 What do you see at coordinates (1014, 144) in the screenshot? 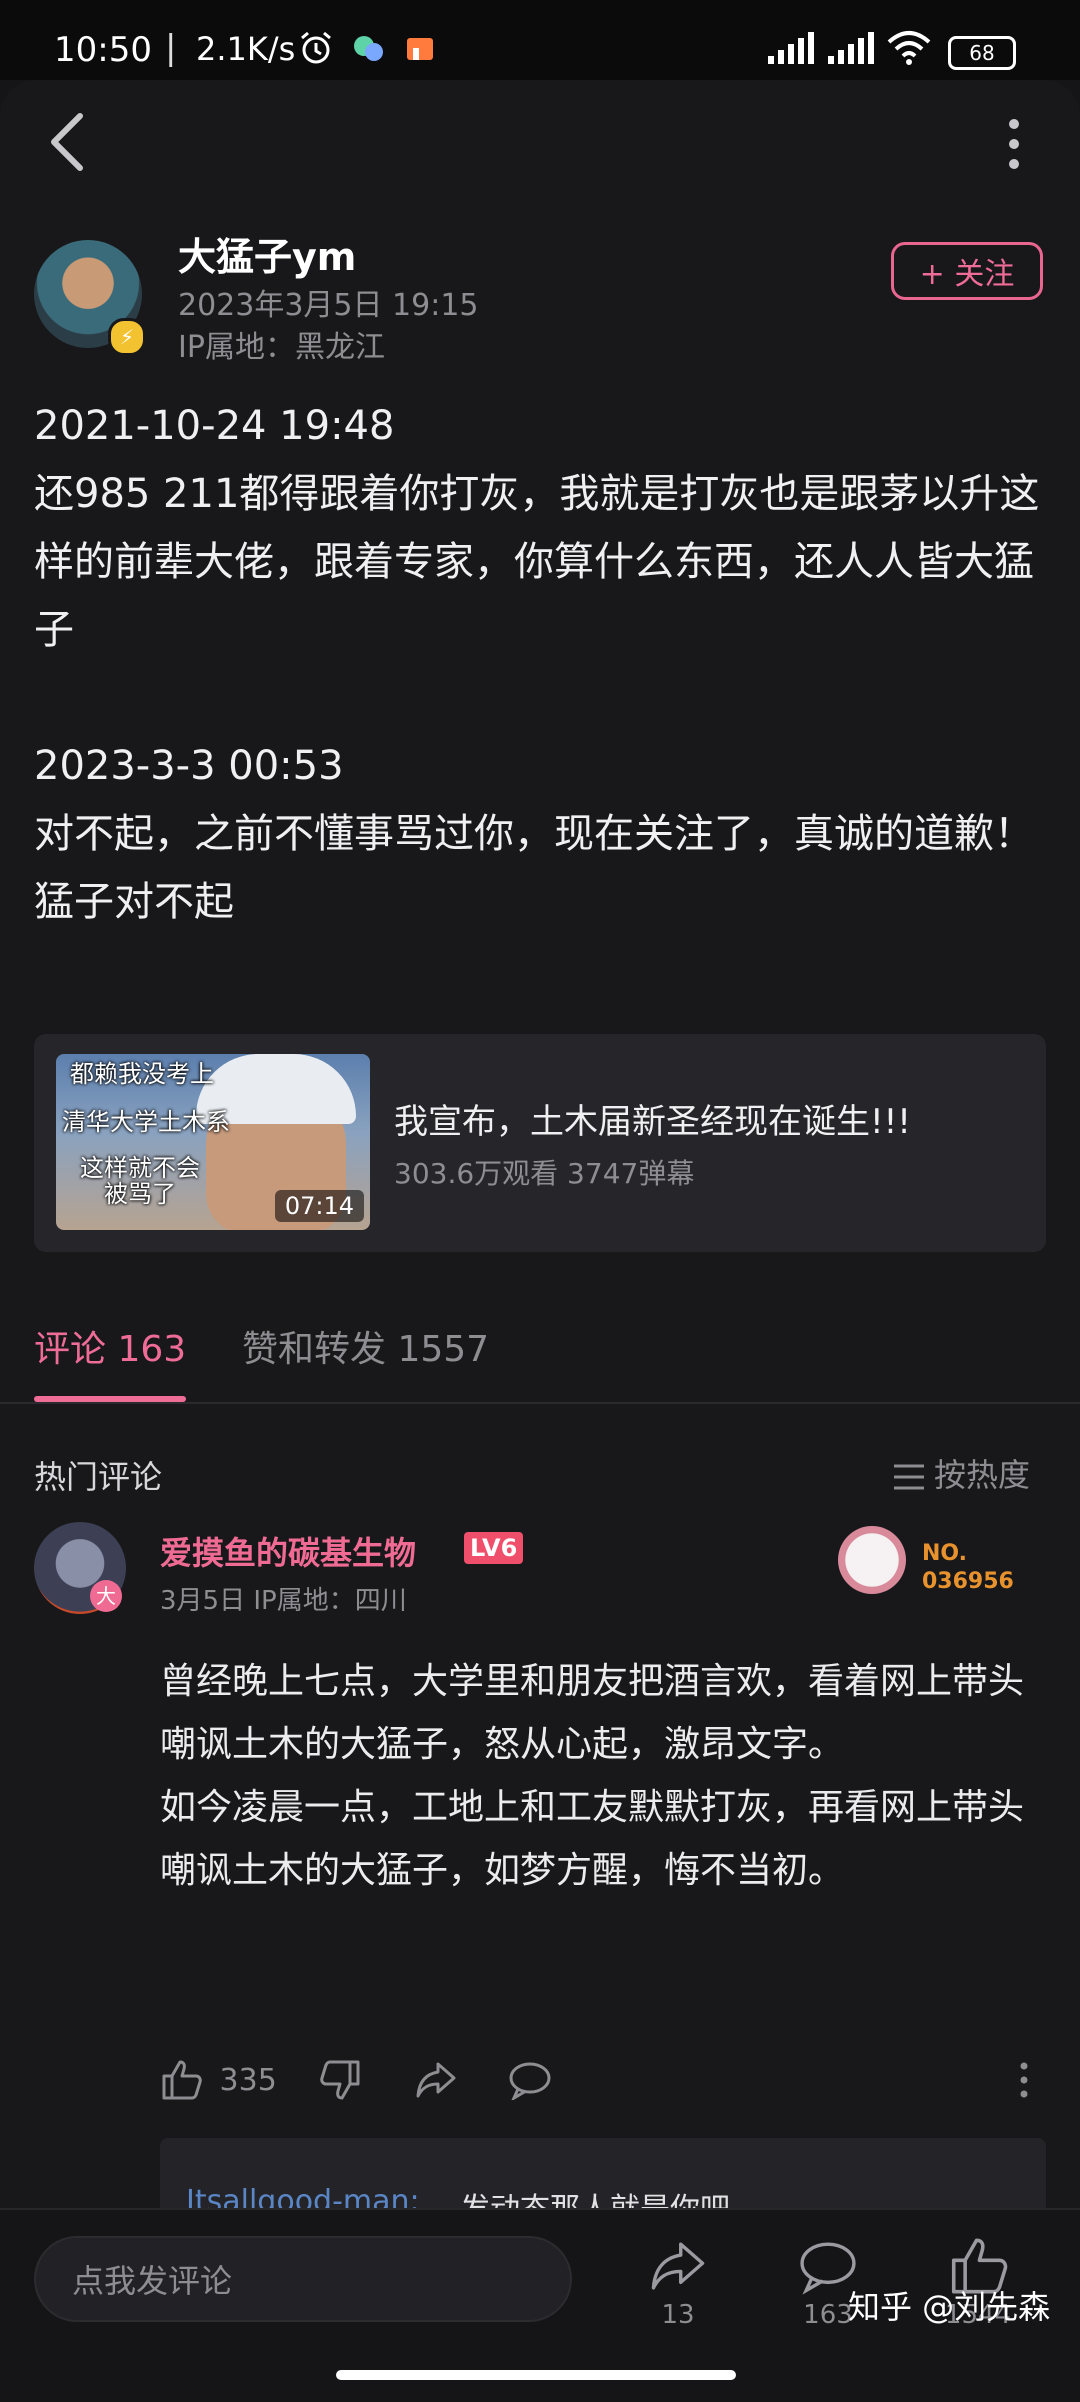
I see `more-vertical-icon` at bounding box center [1014, 144].